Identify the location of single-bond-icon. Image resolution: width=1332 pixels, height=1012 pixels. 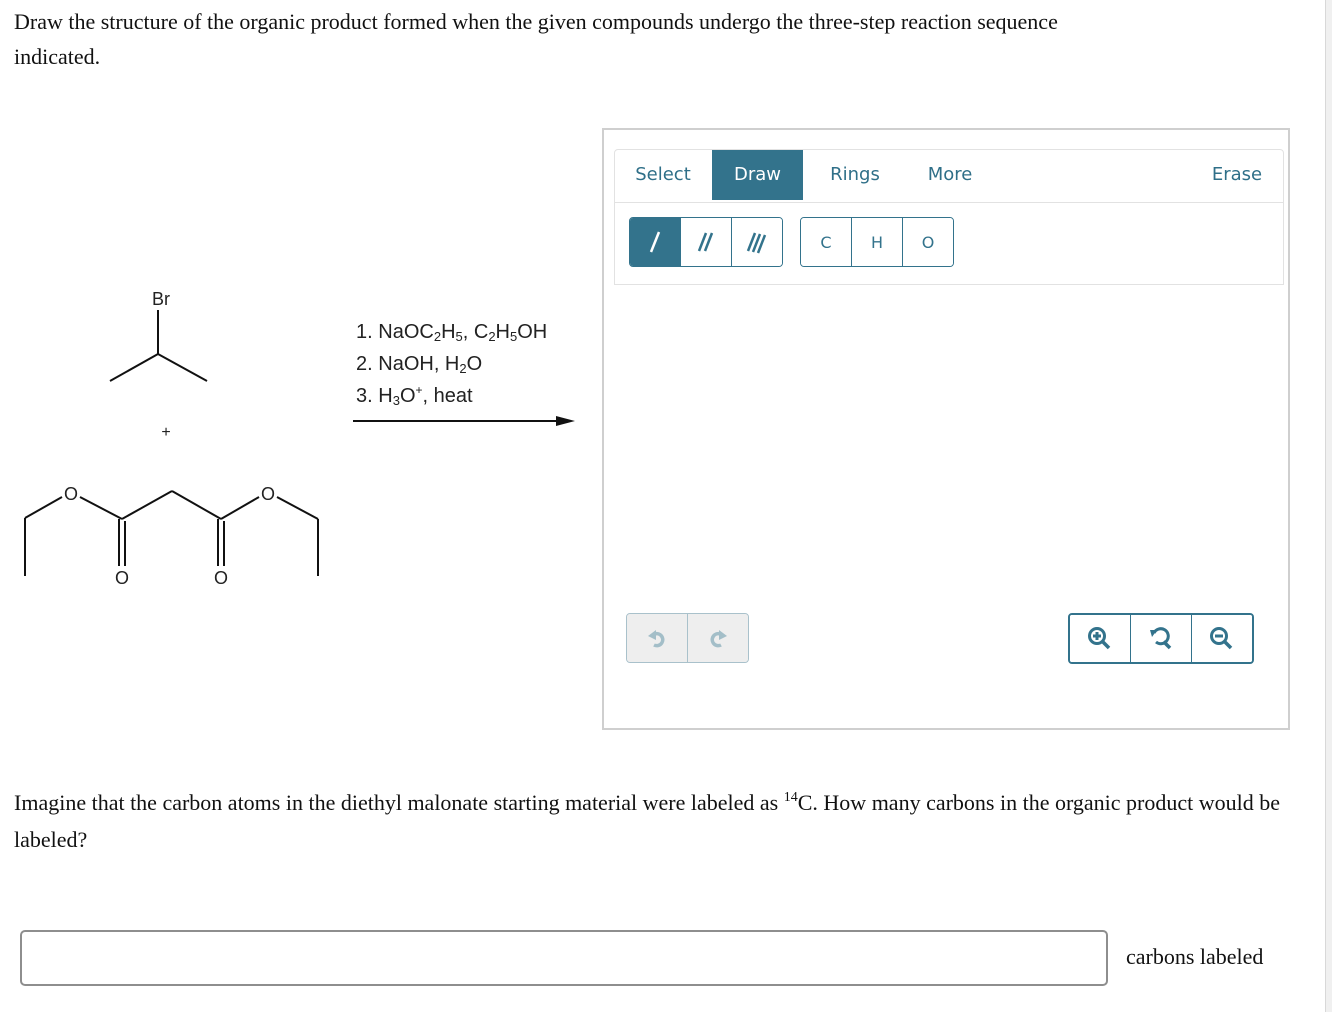
(655, 242).